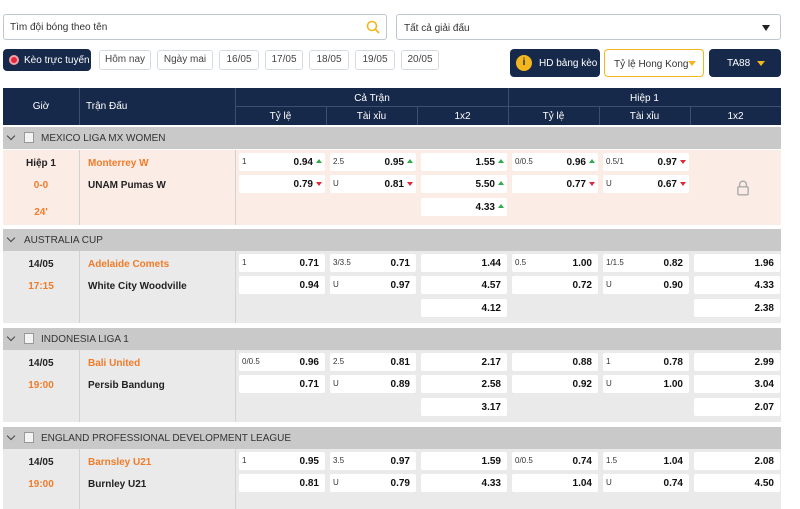 Image resolution: width=800 pixels, height=509 pixels. What do you see at coordinates (464, 263) in the screenshot?
I see `odds-cell: 1.44` at bounding box center [464, 263].